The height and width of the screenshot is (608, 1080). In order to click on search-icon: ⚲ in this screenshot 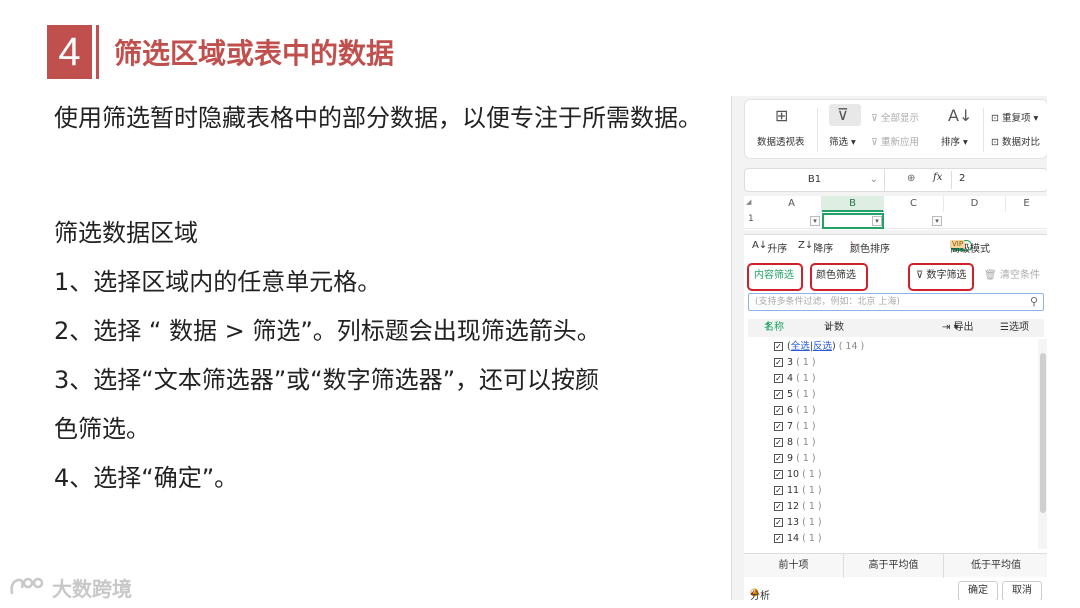, I will do `click(1034, 302)`.